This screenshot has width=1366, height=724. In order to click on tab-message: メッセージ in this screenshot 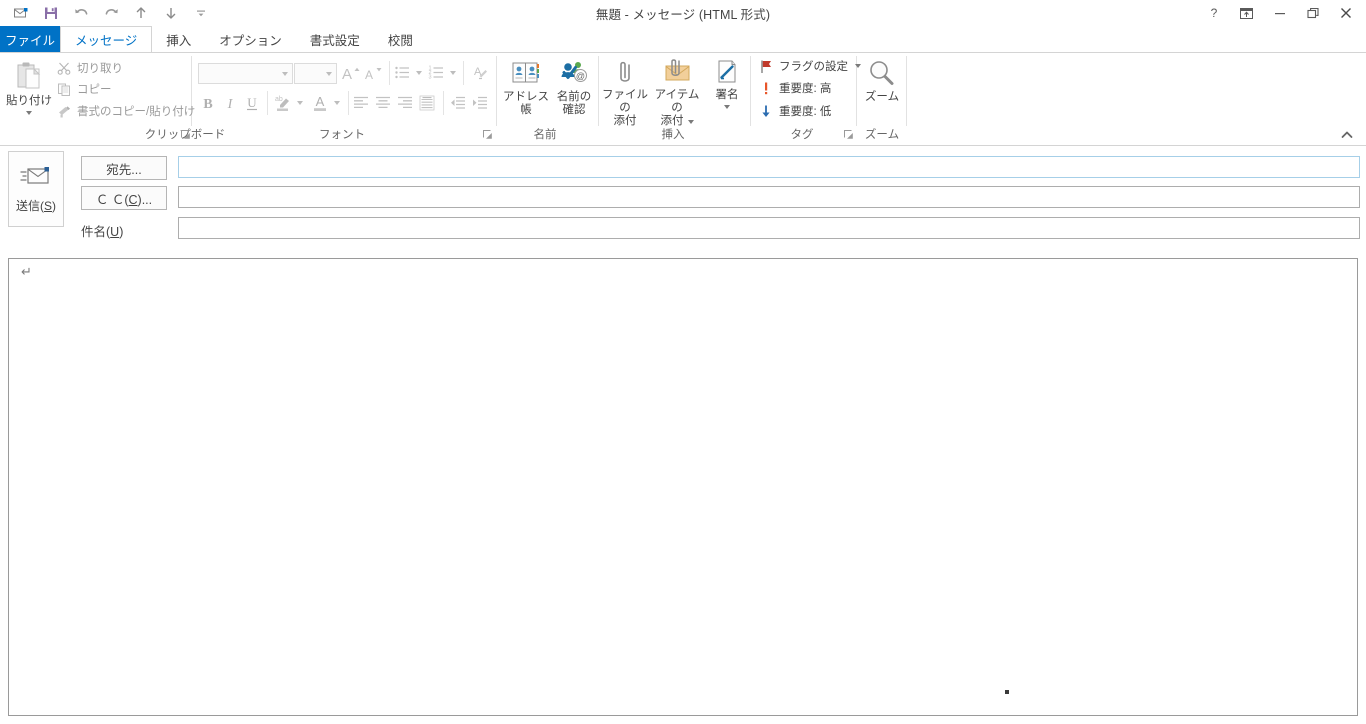, I will do `click(106, 39)`.